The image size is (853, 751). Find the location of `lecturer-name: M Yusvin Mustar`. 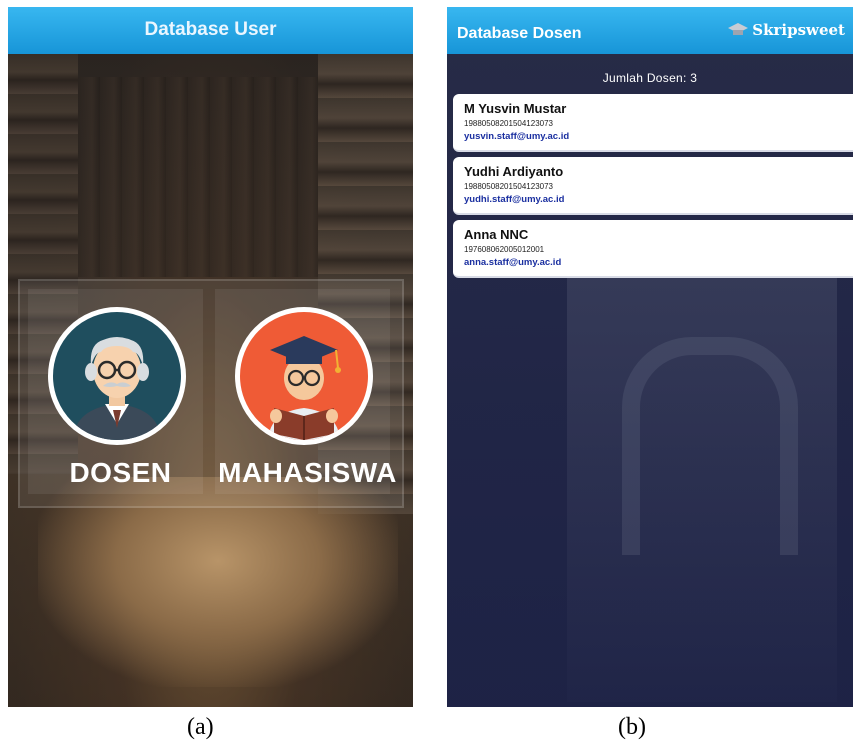

lecturer-name: M Yusvin Mustar is located at coordinates (515, 108).